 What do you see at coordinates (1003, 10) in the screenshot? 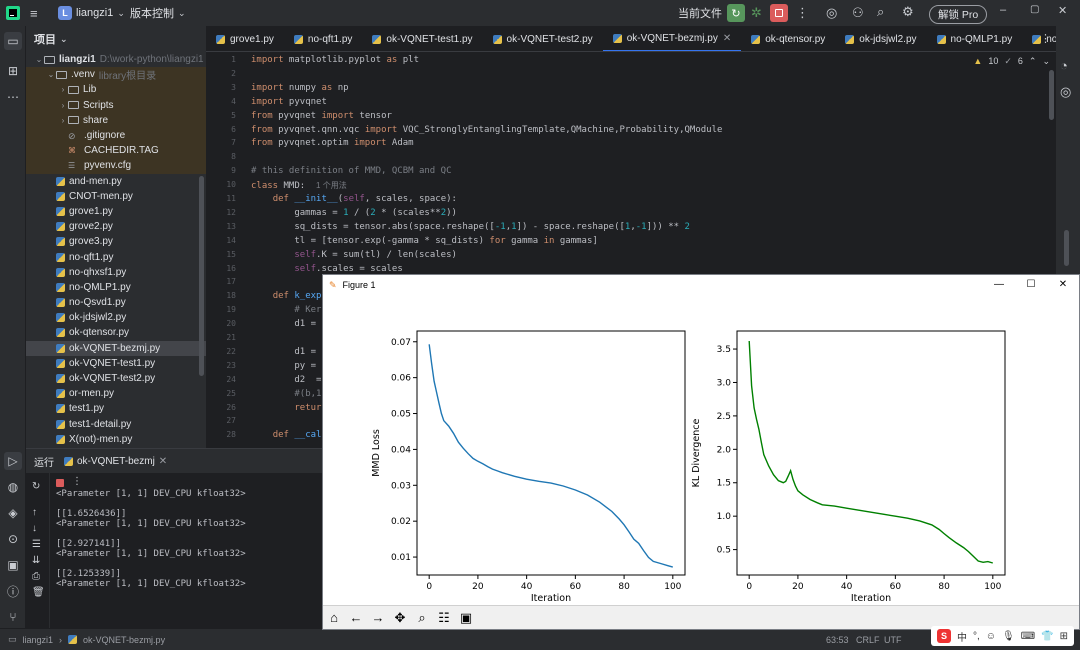
I see `minimize-icon: –` at bounding box center [1003, 10].